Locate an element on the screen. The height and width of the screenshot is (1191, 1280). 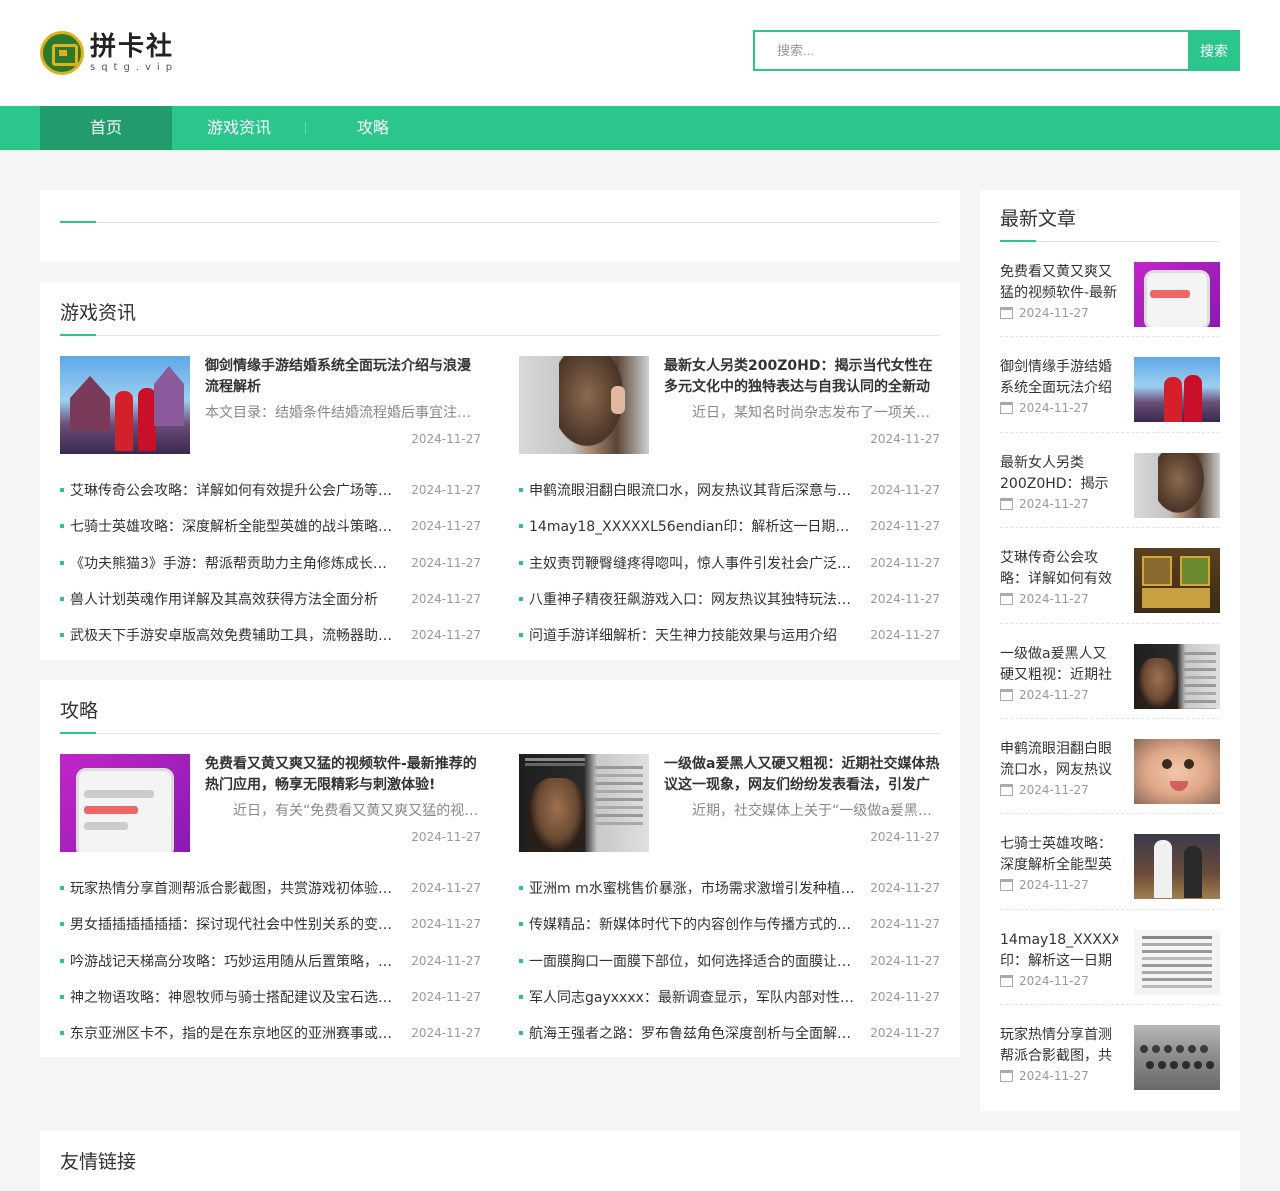
nav-item-home: 首页 is located at coordinates (106, 128).